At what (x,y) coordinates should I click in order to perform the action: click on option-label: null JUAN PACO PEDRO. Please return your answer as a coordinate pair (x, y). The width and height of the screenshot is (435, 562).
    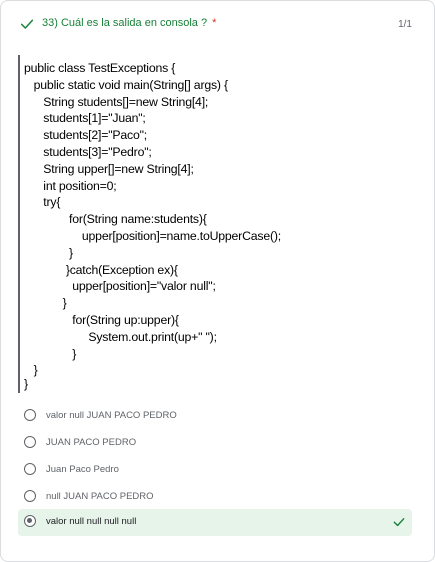
    Looking at the image, I should click on (100, 496).